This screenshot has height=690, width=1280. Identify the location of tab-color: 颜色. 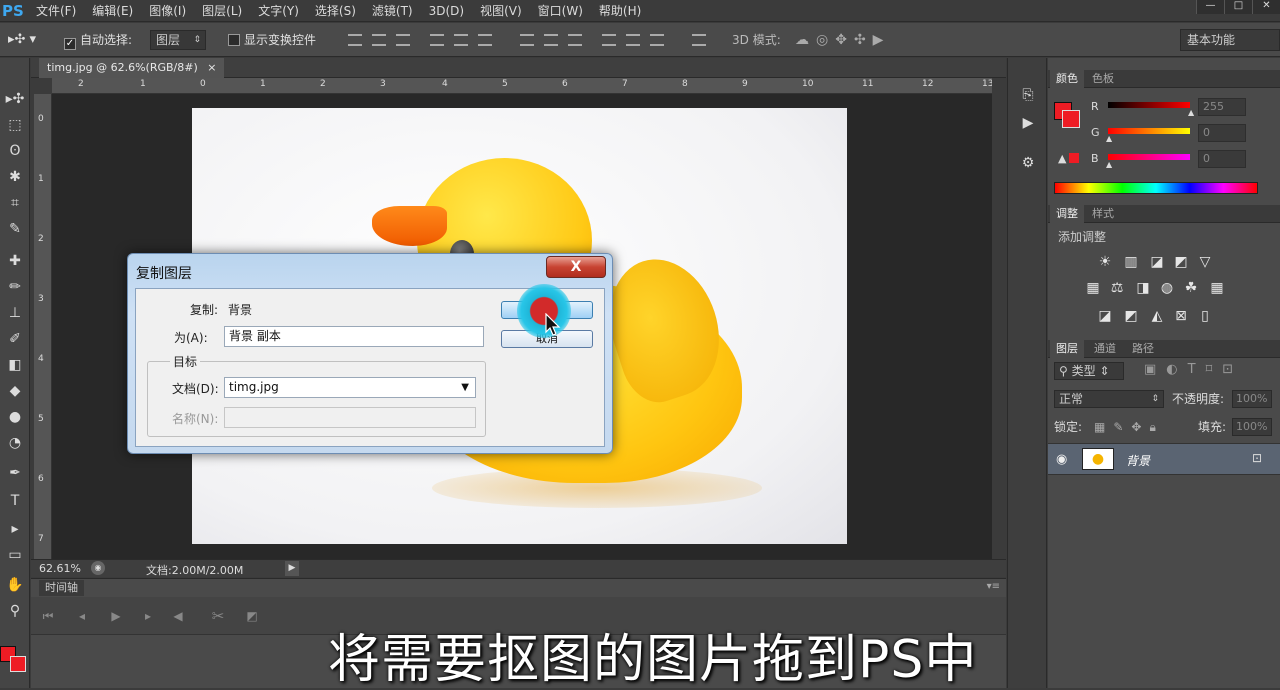
(1067, 79).